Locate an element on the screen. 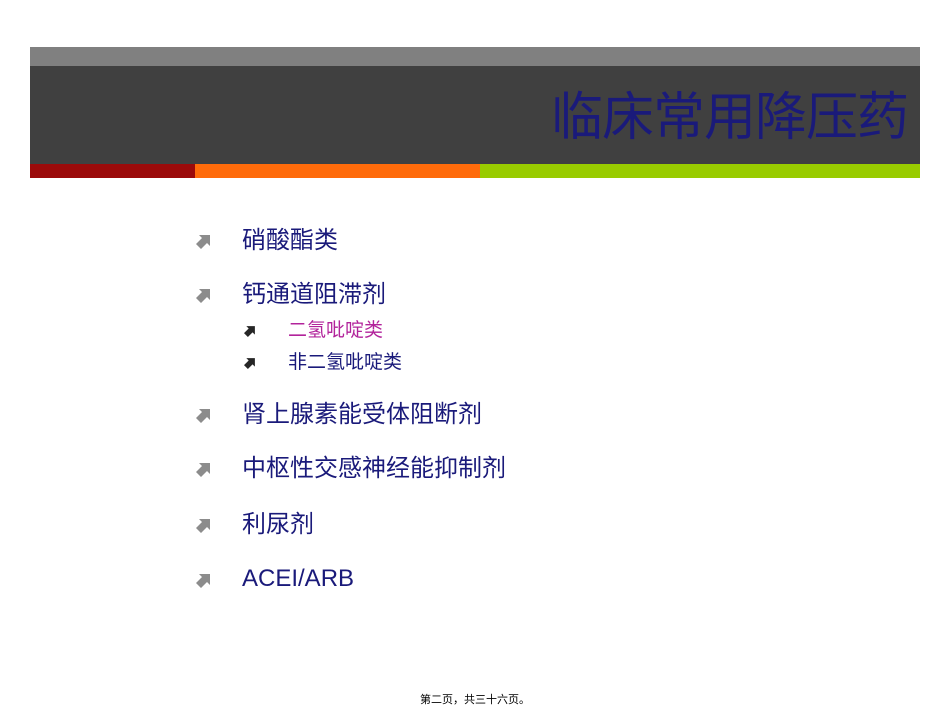  list-item: 肾上腺素能受体阻断剂 is located at coordinates (339, 414).